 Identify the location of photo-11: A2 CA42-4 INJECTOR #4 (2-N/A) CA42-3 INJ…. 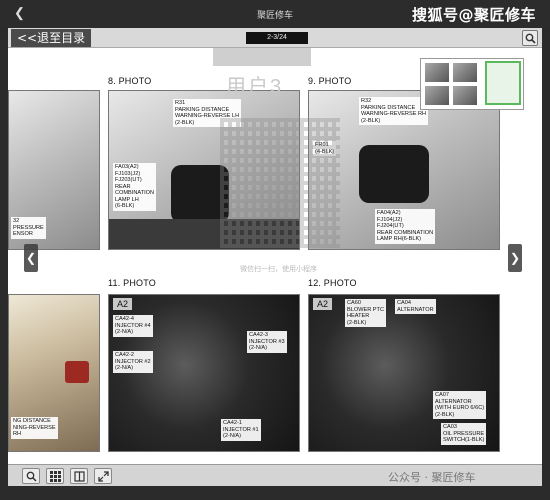
(204, 373).